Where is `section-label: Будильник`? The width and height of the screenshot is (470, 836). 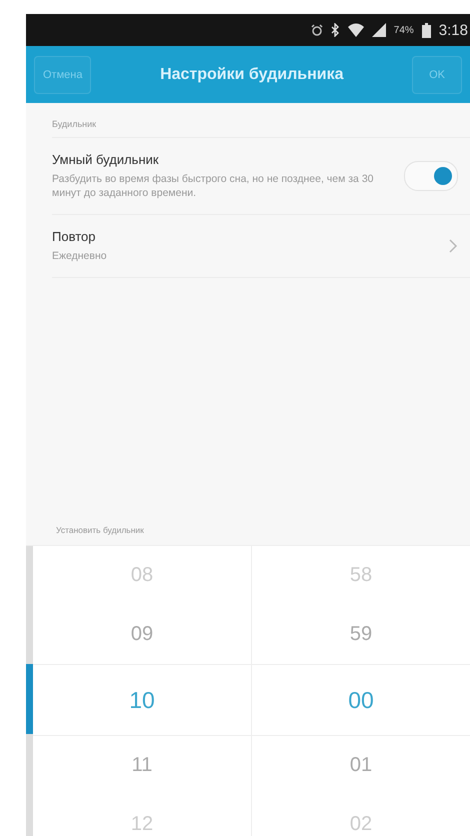 section-label: Будильник is located at coordinates (74, 124).